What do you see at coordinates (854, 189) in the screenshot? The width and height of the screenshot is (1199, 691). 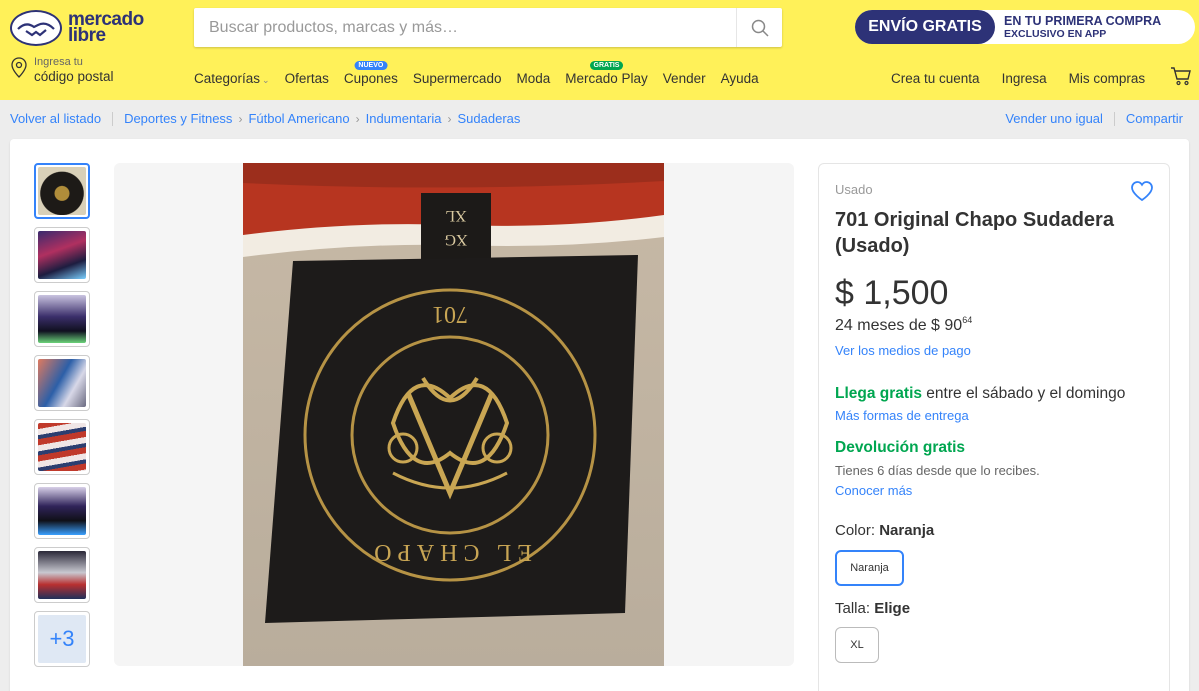 I see `item-condition: Usado` at bounding box center [854, 189].